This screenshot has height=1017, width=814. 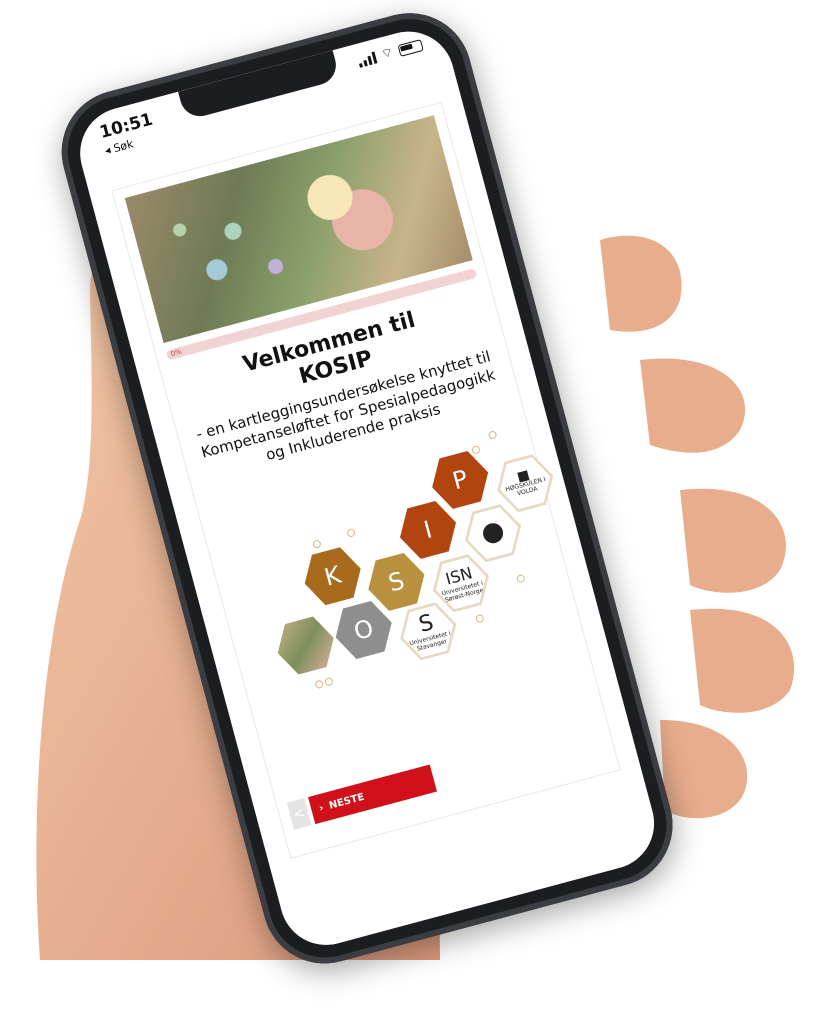 What do you see at coordinates (321, 808) in the screenshot?
I see `chevron-right-icon: ›` at bounding box center [321, 808].